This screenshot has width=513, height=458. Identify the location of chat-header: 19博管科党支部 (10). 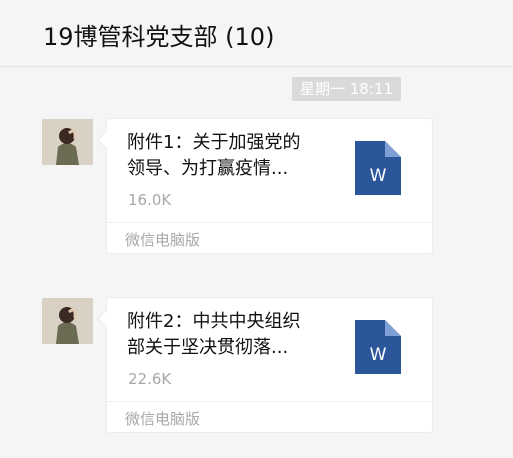
(256, 33).